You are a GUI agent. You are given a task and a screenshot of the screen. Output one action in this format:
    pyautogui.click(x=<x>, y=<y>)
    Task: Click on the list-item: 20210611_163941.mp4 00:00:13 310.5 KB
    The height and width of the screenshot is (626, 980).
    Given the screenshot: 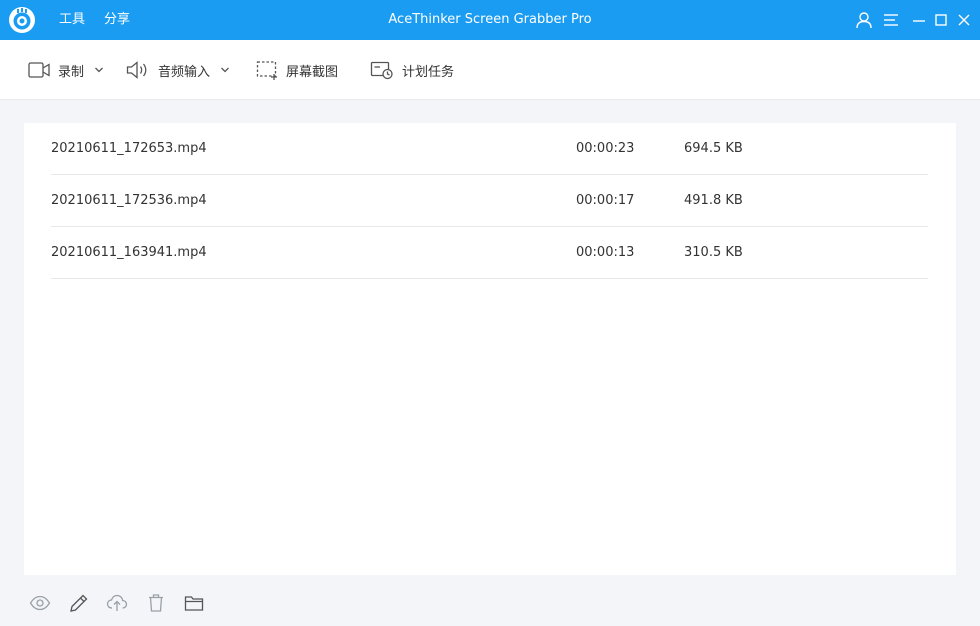 What is the action you would take?
    pyautogui.click(x=489, y=253)
    